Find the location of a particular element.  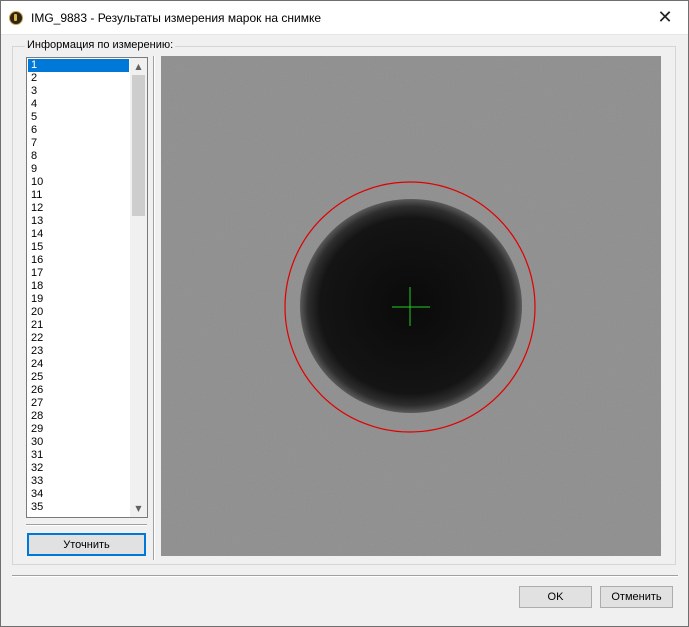

list-item: 35 is located at coordinates (78, 507).